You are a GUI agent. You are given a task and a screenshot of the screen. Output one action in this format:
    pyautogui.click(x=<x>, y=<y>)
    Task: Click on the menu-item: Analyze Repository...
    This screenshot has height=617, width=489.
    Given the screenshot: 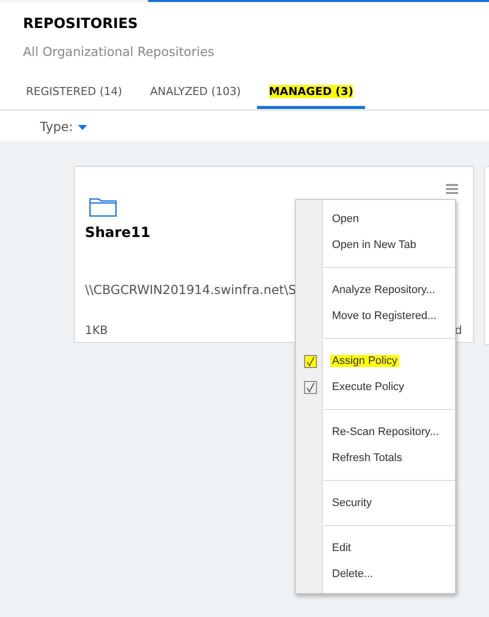 What is the action you would take?
    pyautogui.click(x=375, y=290)
    